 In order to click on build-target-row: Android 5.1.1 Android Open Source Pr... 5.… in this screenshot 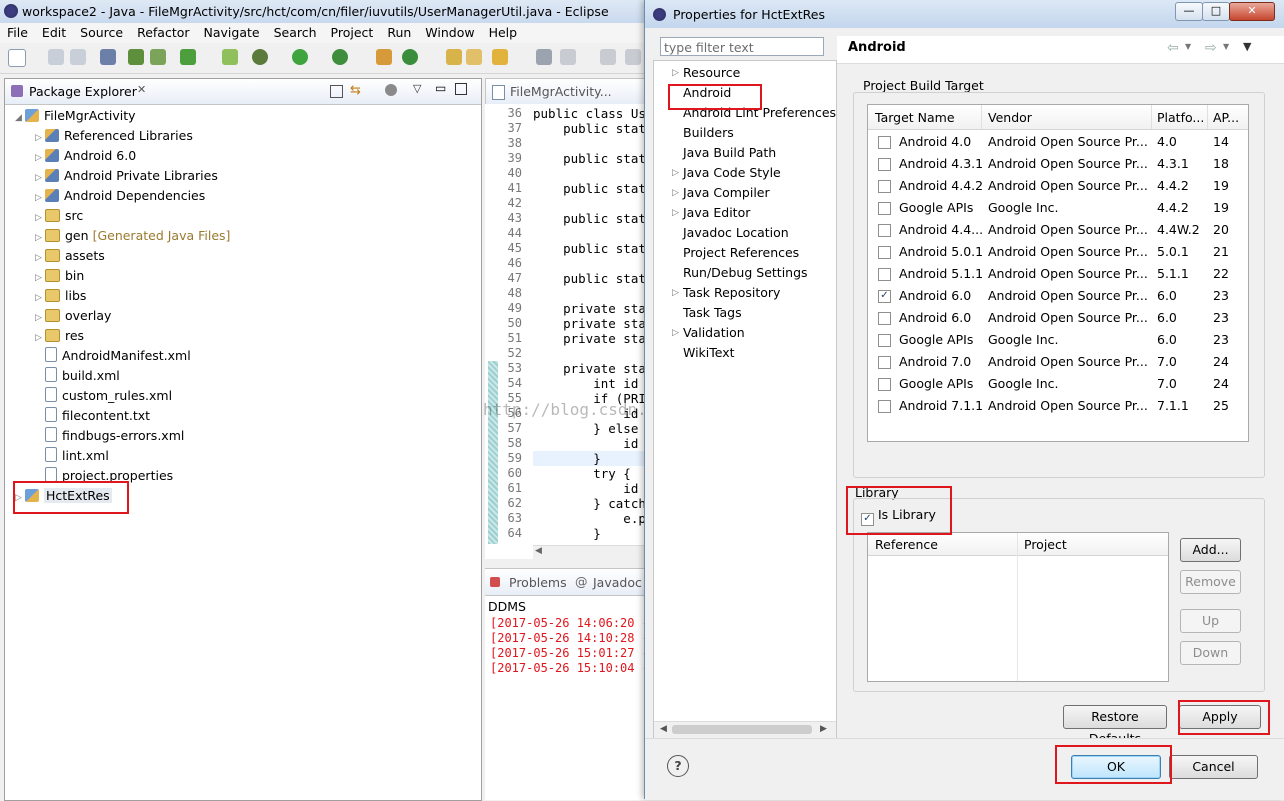, I will do `click(1058, 274)`.